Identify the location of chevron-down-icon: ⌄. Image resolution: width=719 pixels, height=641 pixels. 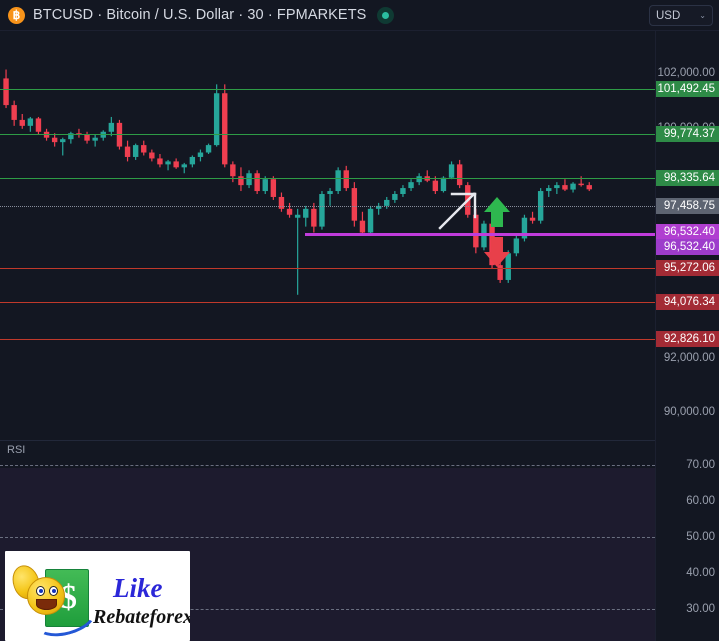
(702, 15).